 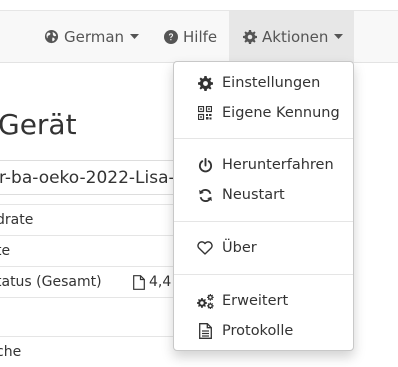 I want to click on menu-item-einstellungen: Einstellungen, so click(x=263, y=83).